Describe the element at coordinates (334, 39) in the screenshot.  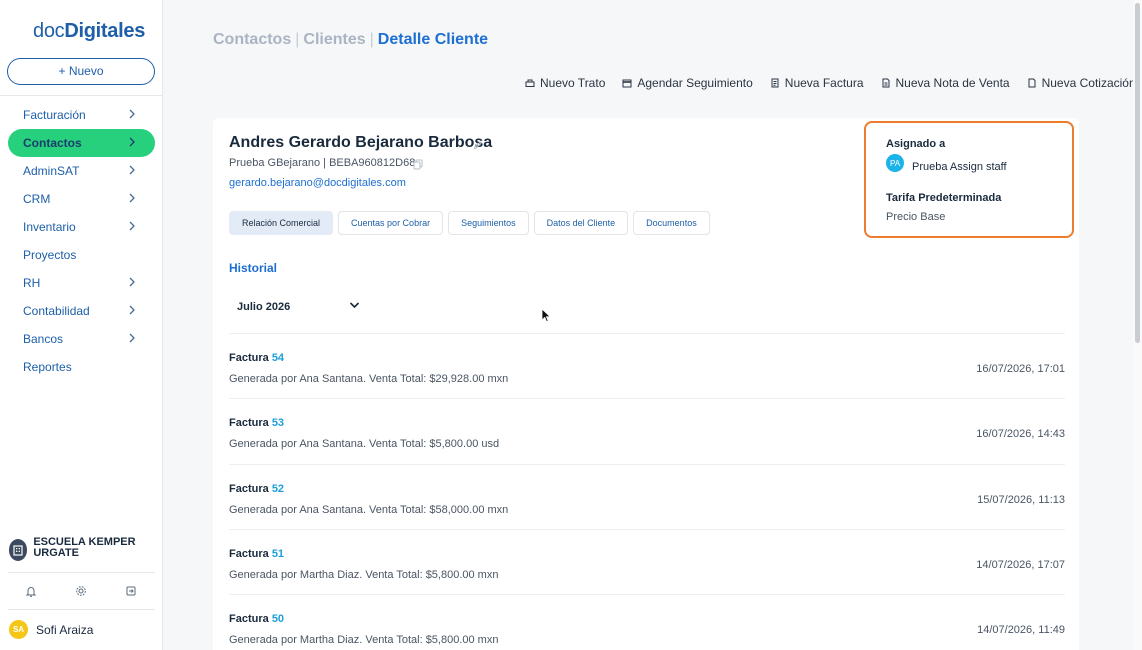
I see `breadcrumb-clientes: Clientes` at that location.